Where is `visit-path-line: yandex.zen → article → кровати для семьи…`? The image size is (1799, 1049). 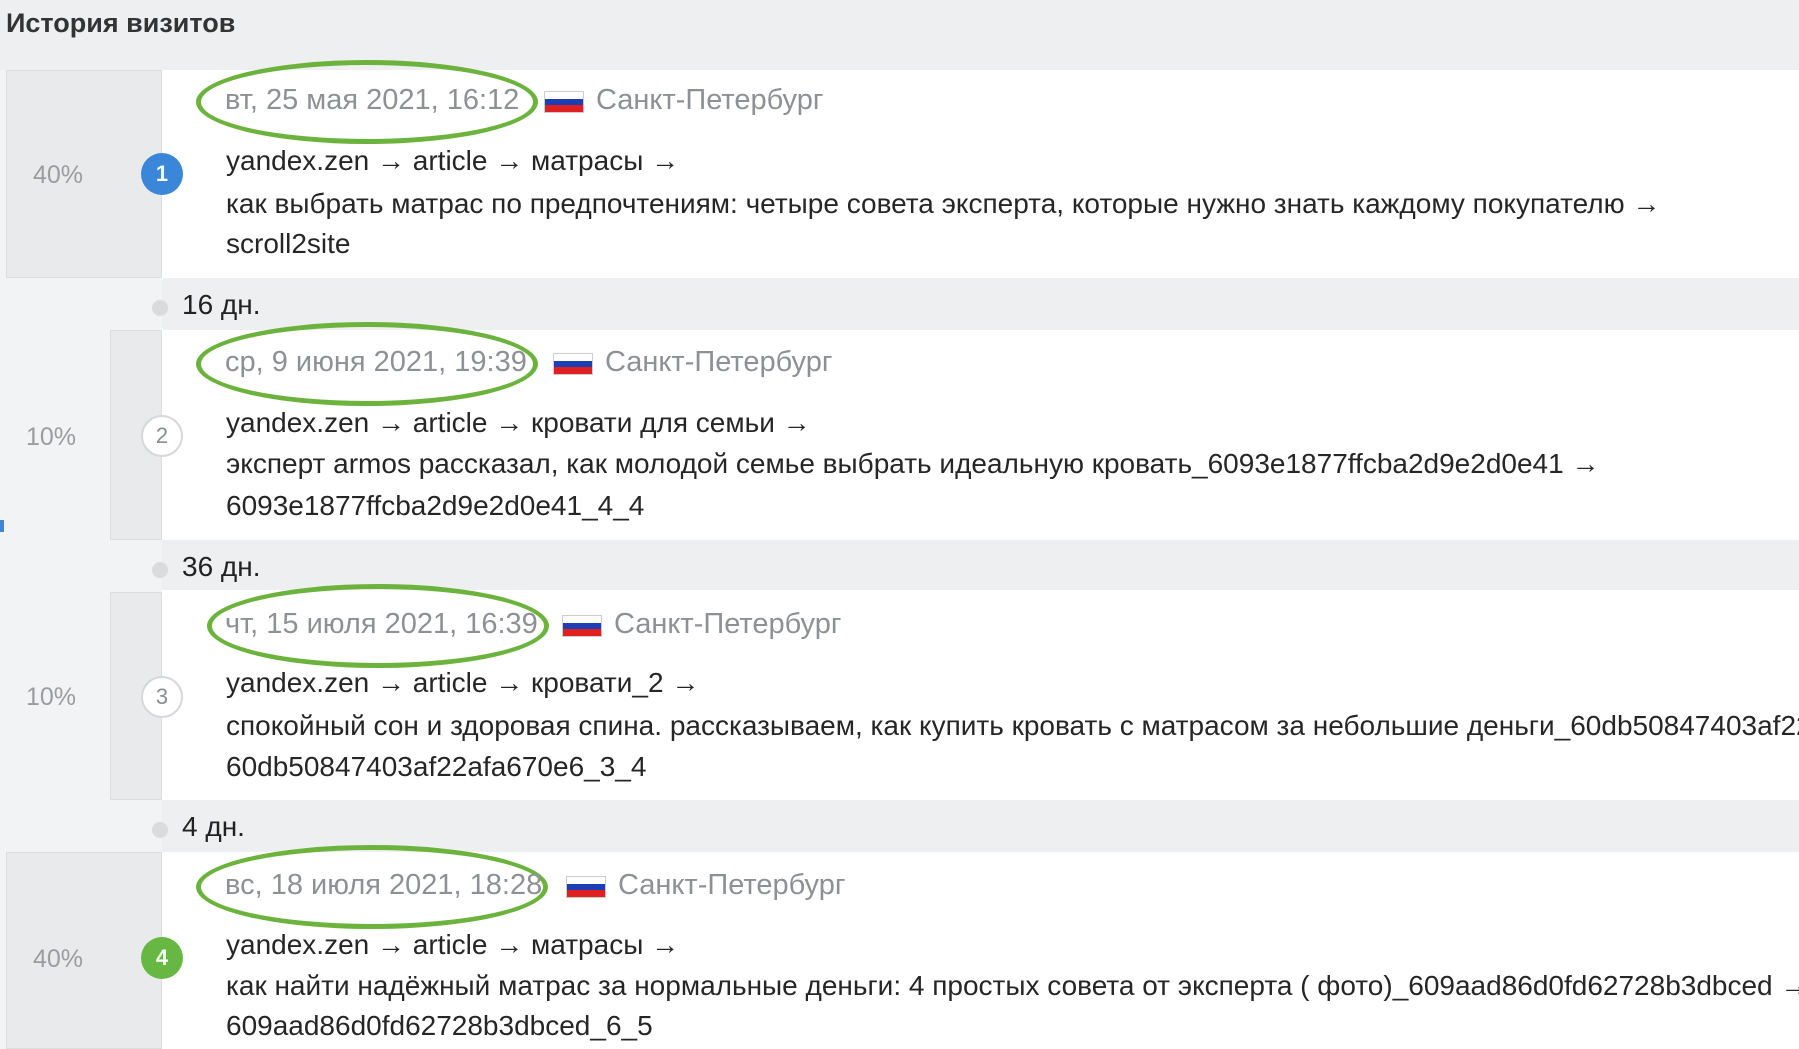
visit-path-line: yandex.zen → article → кровати для семьи… is located at coordinates (518, 422).